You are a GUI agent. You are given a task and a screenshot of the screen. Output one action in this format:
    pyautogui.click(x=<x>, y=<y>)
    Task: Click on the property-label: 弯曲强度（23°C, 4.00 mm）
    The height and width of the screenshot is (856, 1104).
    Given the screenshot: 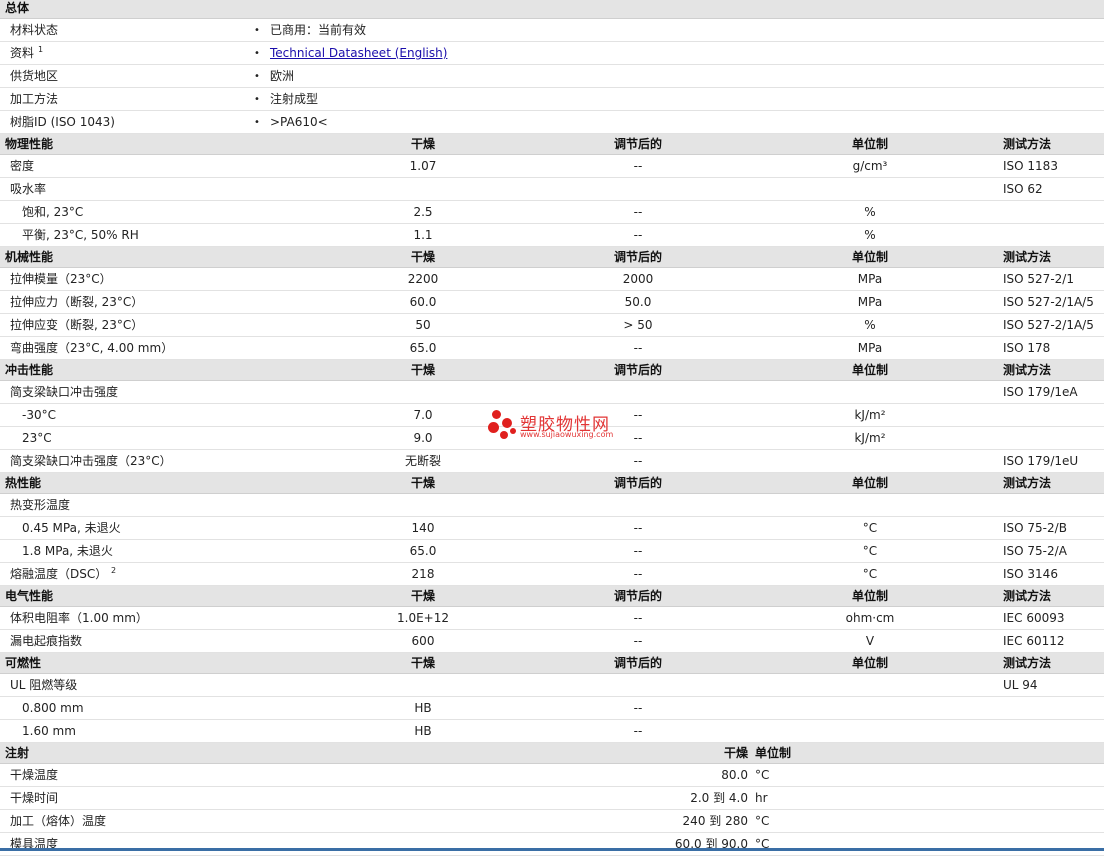 What is the action you would take?
    pyautogui.click(x=92, y=348)
    